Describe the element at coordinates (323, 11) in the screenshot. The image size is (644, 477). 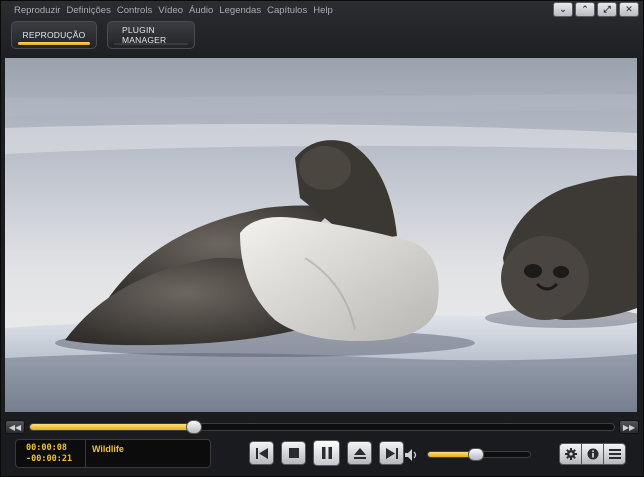
I see `menu-help: Help` at that location.